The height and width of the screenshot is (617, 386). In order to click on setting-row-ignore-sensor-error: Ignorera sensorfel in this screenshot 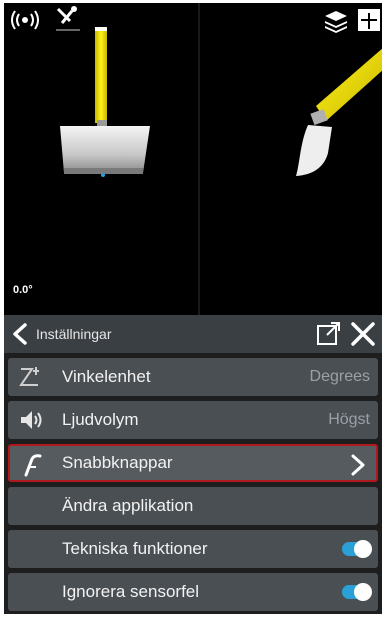, I will do `click(193, 592)`.